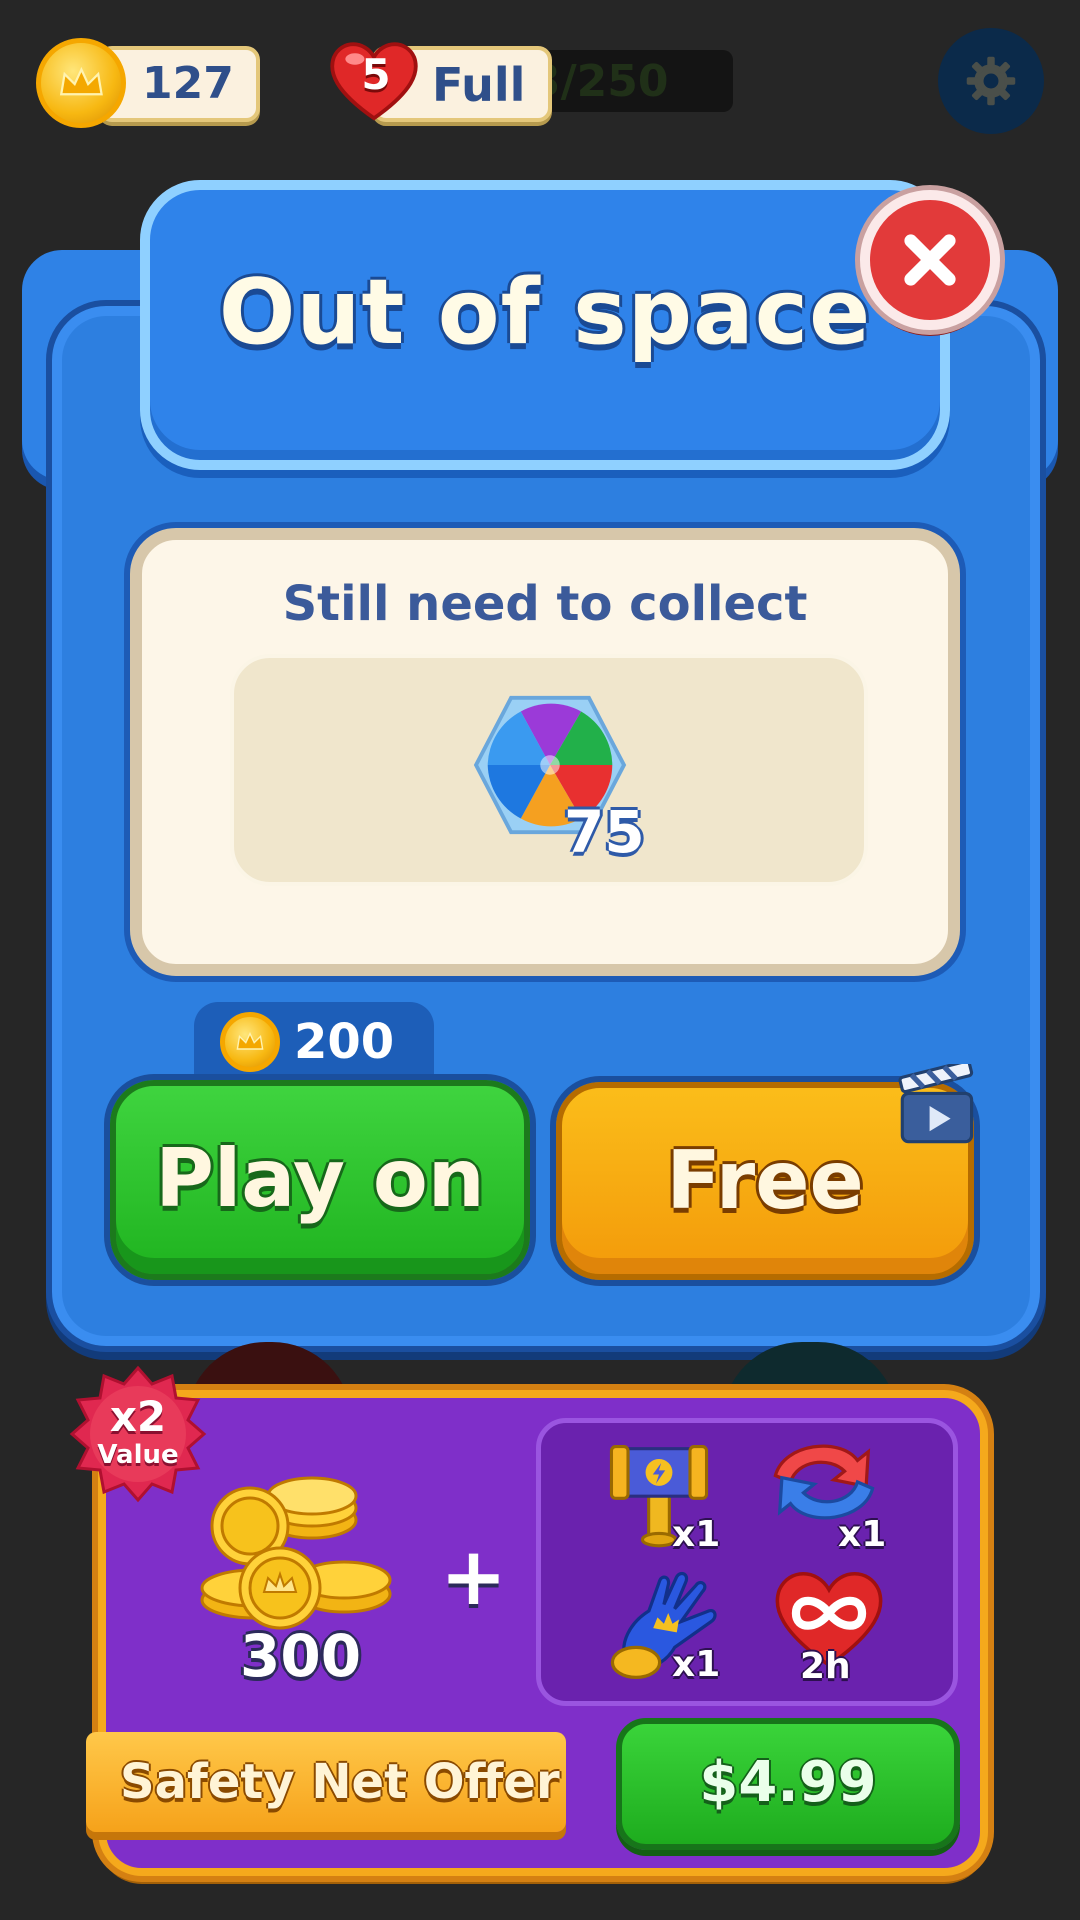  I want to click on video-clapper-icon, so click(936, 1104).